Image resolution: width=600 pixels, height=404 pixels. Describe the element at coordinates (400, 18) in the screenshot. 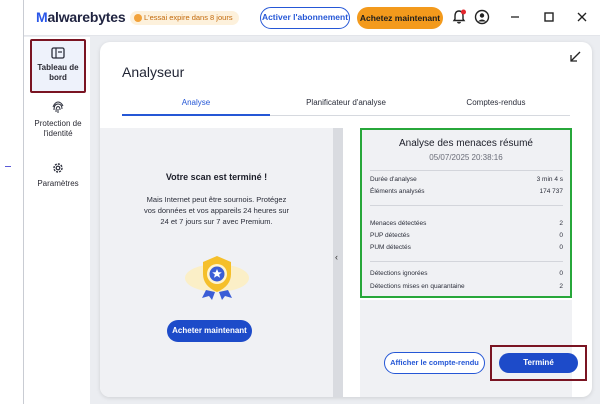

I see `buy-now-button: Achetez maintenant` at that location.